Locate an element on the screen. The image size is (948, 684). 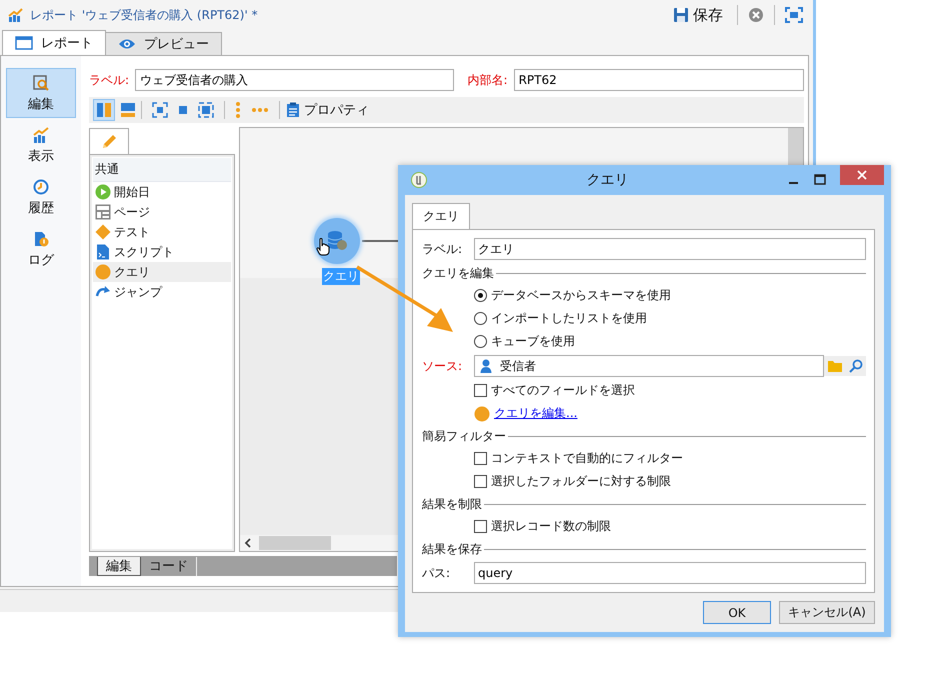
sidebar-label: 表示 is located at coordinates (41, 156).